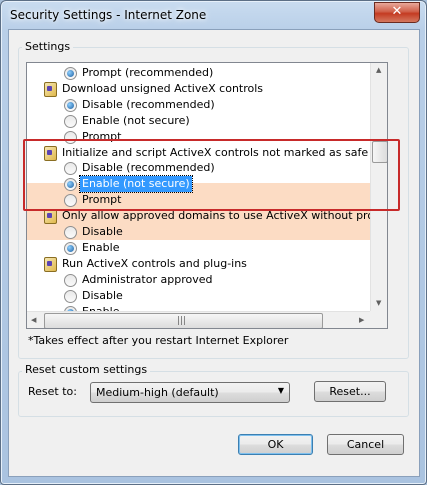  Describe the element at coordinates (148, 72) in the screenshot. I see `setting-option-label: Prompt (recommended)` at that location.